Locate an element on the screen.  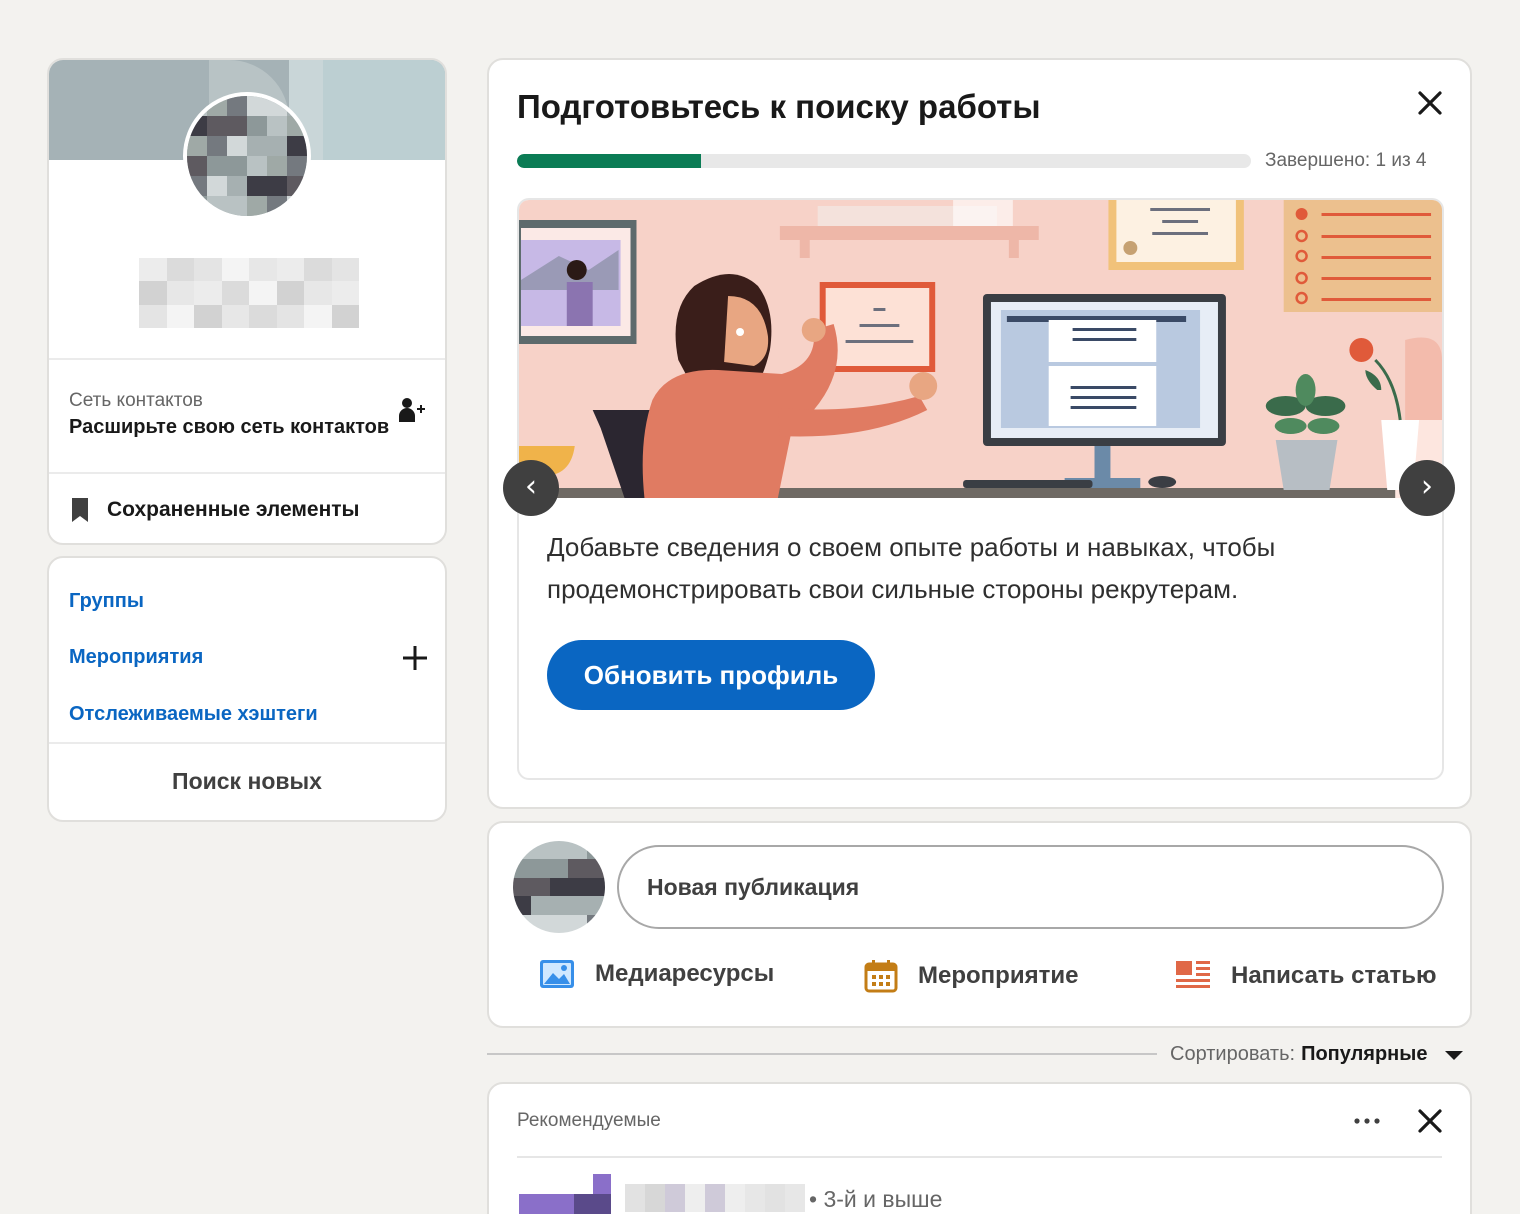
sort-value: Популярные is located at coordinates (1364, 1054).